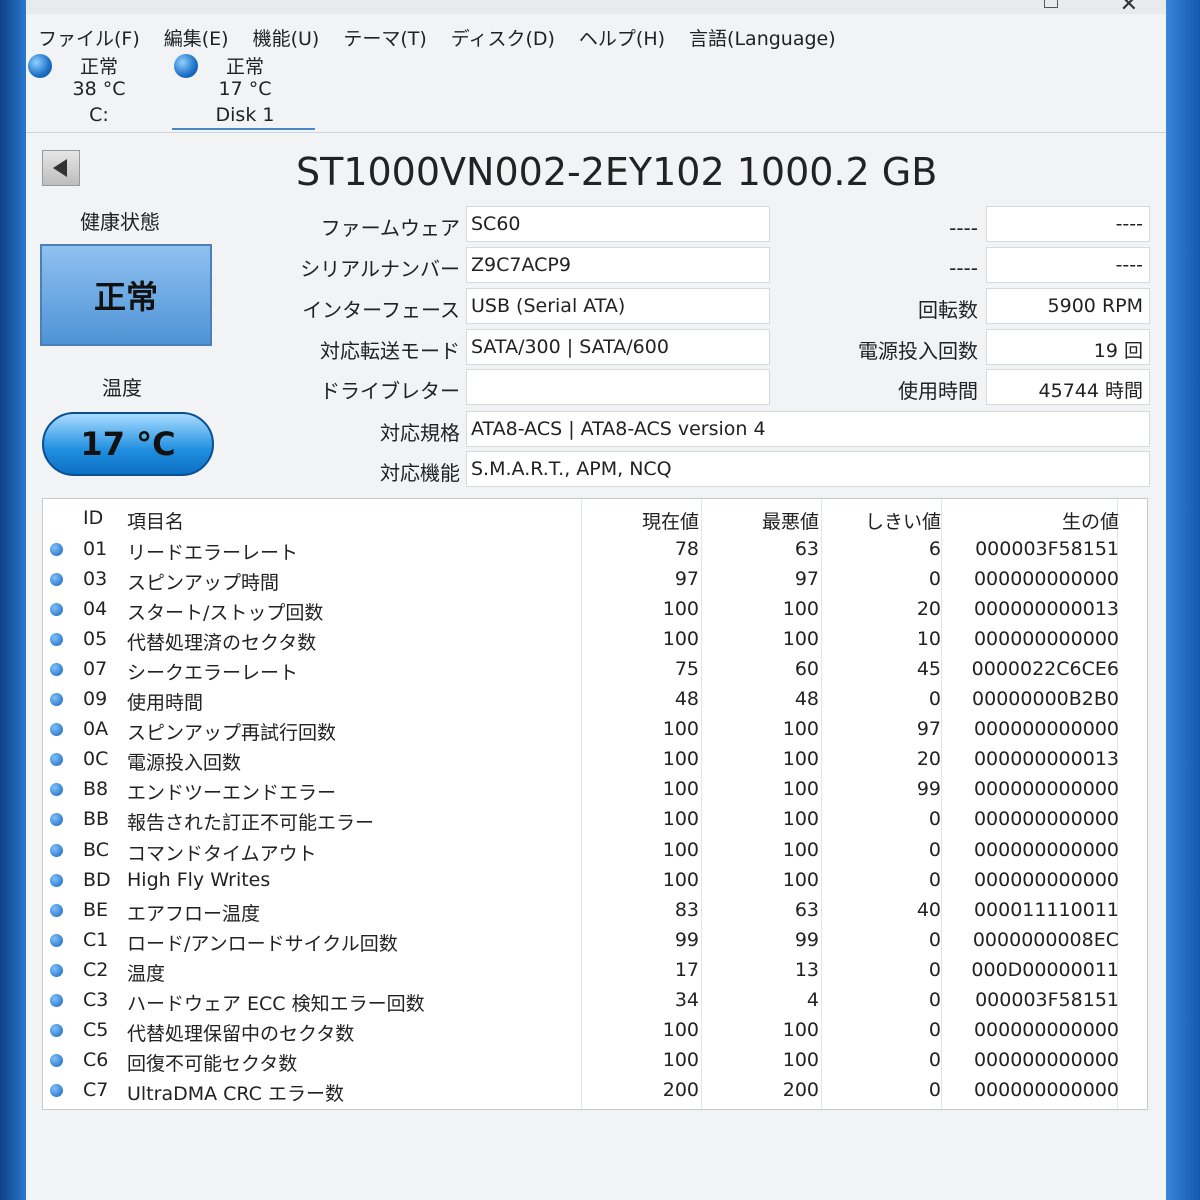 This screenshot has height=1200, width=1200. Describe the element at coordinates (384, 37) in the screenshot. I see `menu-theme: テーマ(T)` at that location.